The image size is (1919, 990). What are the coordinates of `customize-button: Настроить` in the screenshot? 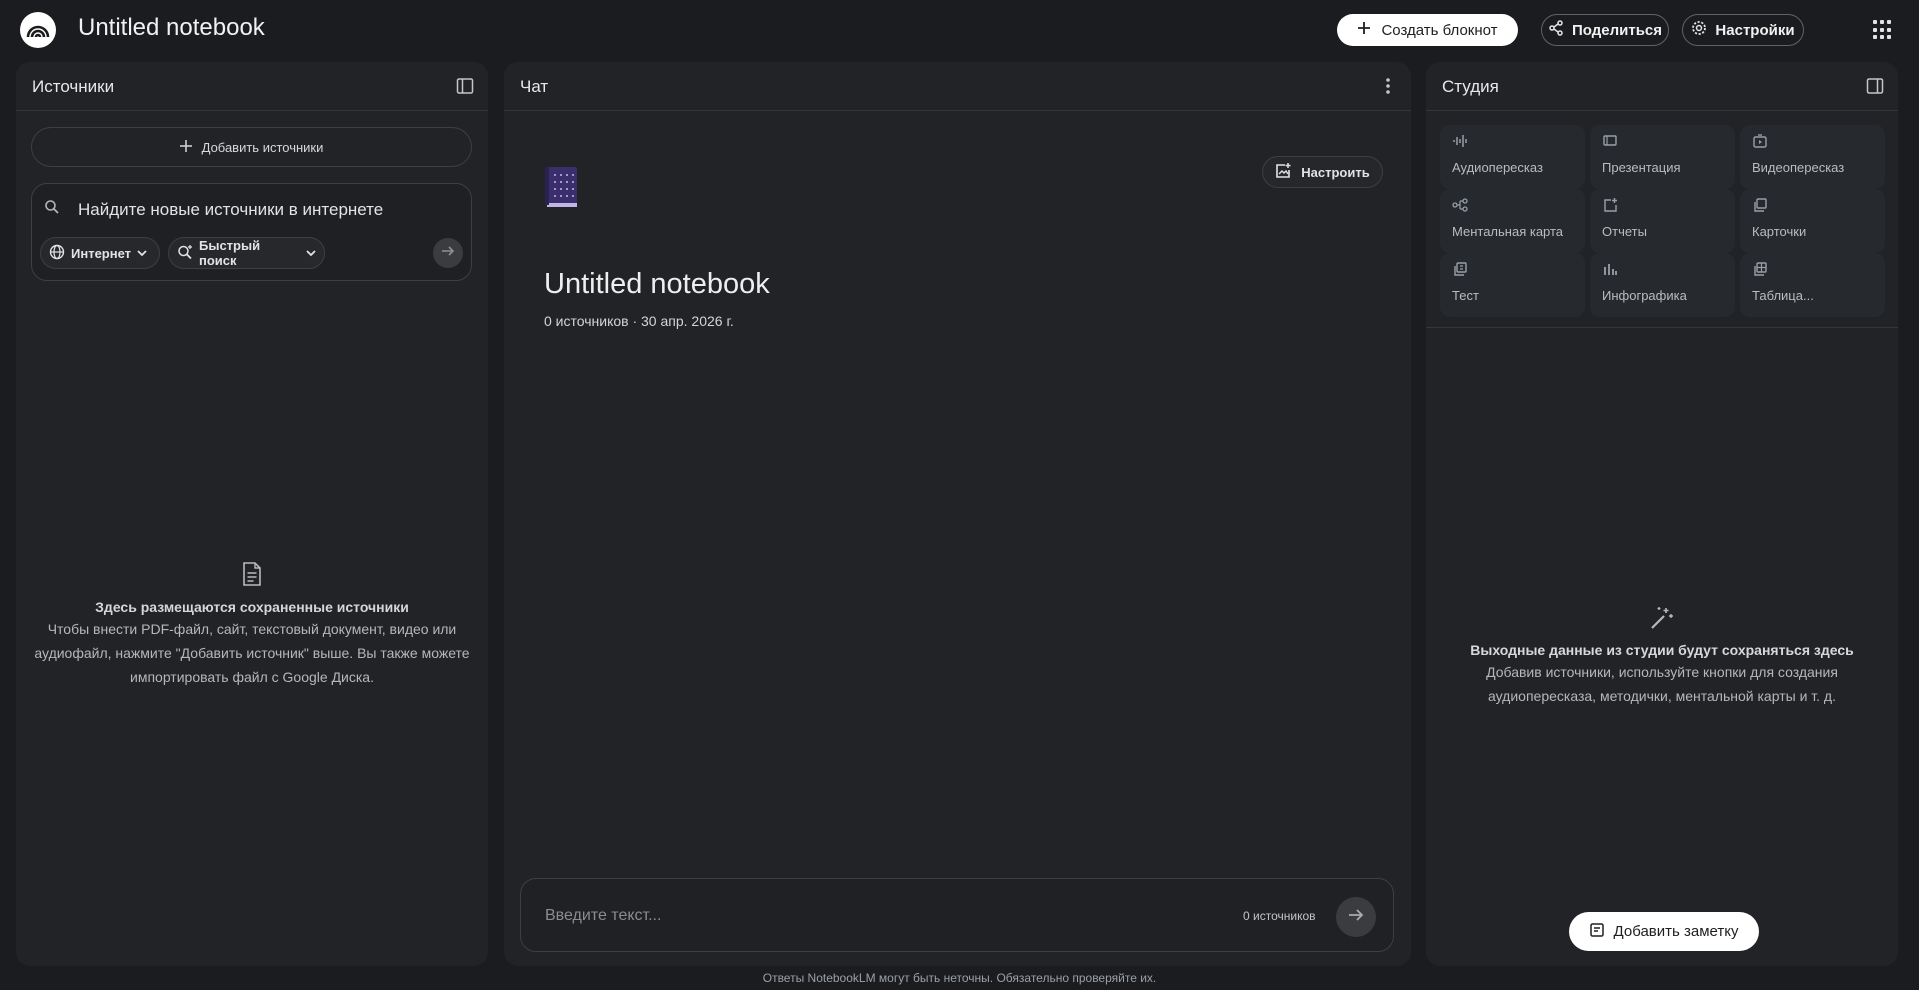 It's located at (1322, 172).